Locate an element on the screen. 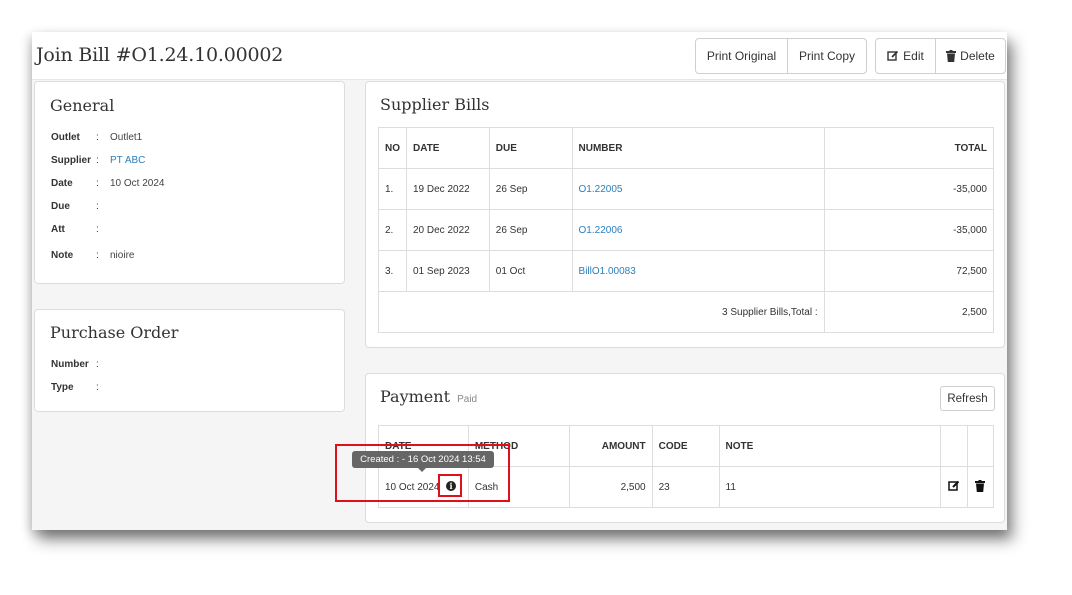 The width and height of the screenshot is (1072, 595). field-value: Outlet1 is located at coordinates (126, 137).